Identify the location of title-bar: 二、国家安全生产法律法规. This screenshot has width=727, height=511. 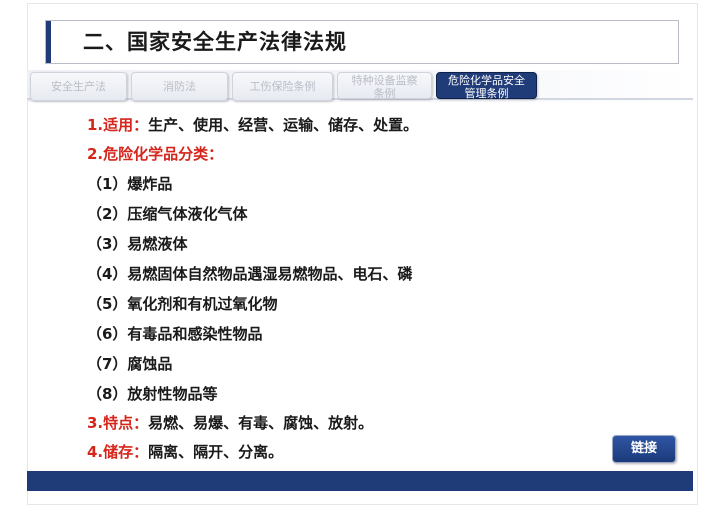
(362, 42).